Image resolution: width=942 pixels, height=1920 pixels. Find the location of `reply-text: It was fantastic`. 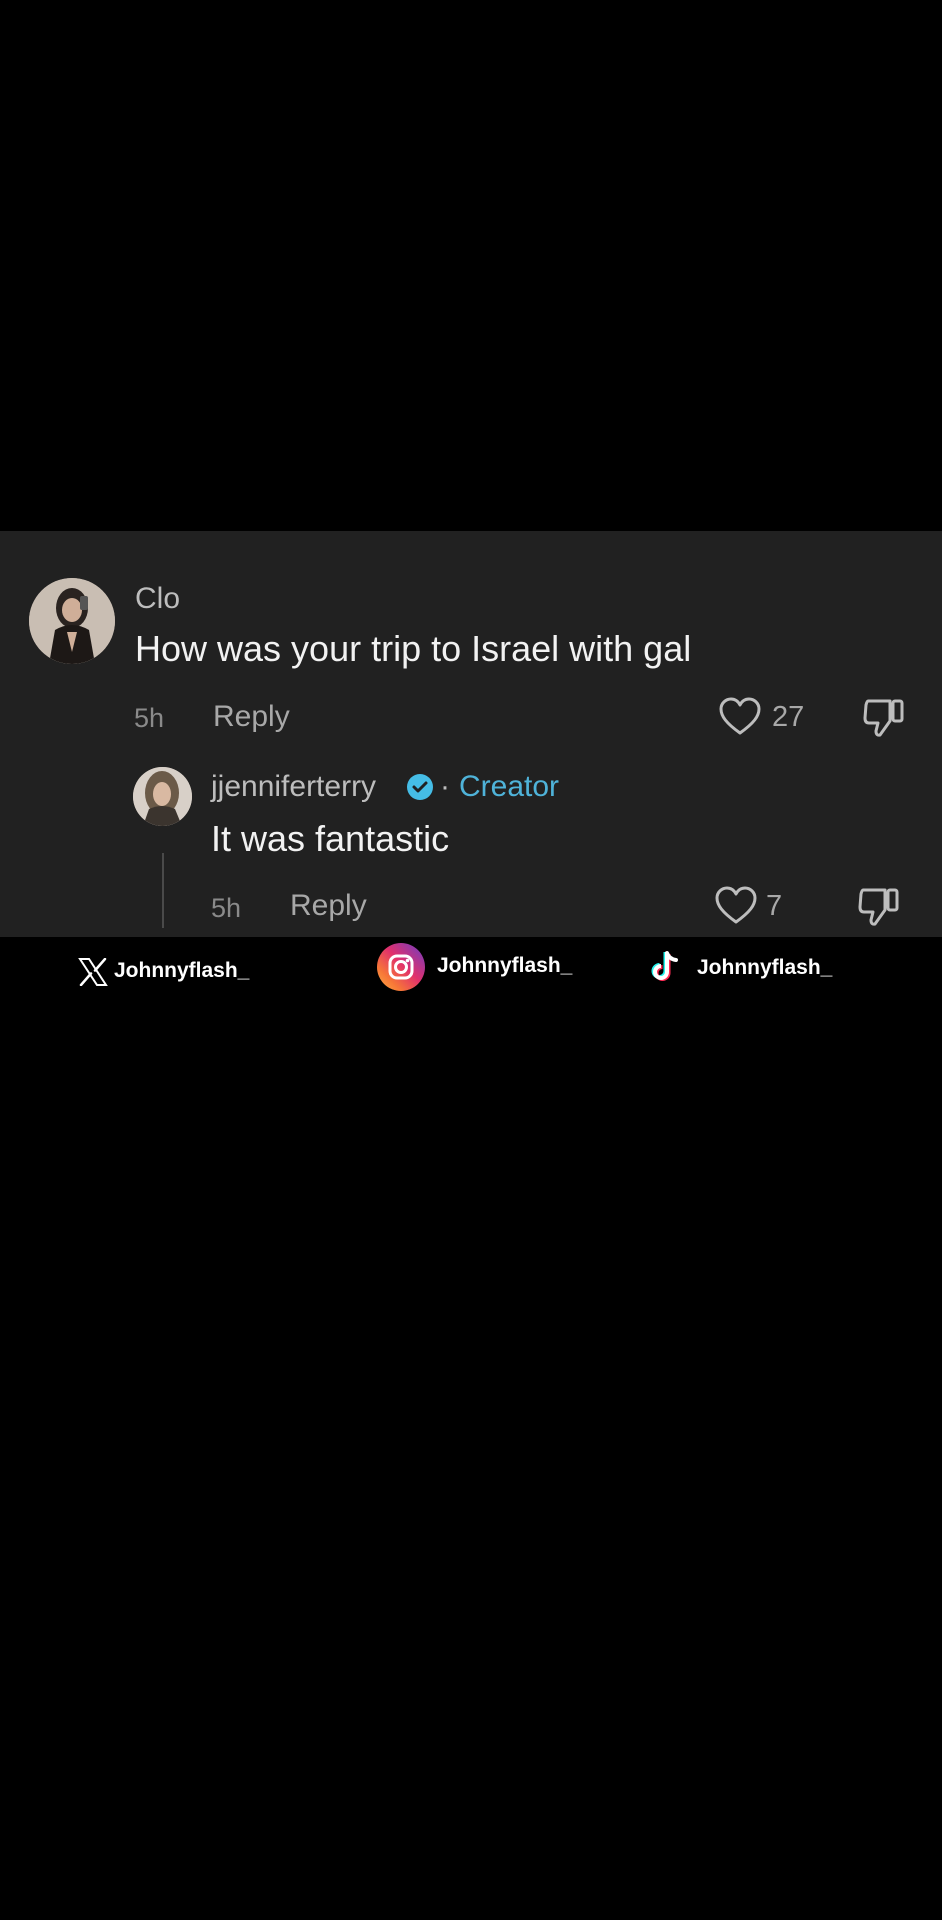

reply-text: It was fantastic is located at coordinates (330, 838).